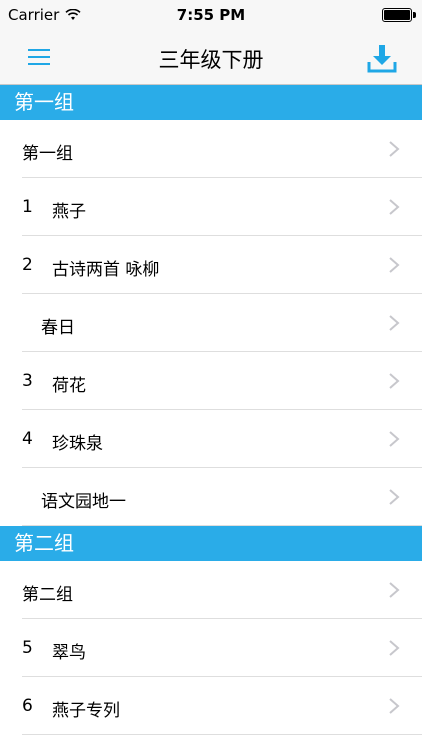 The width and height of the screenshot is (422, 750). Describe the element at coordinates (27, 706) in the screenshot. I see `lesson-number: 6` at that location.